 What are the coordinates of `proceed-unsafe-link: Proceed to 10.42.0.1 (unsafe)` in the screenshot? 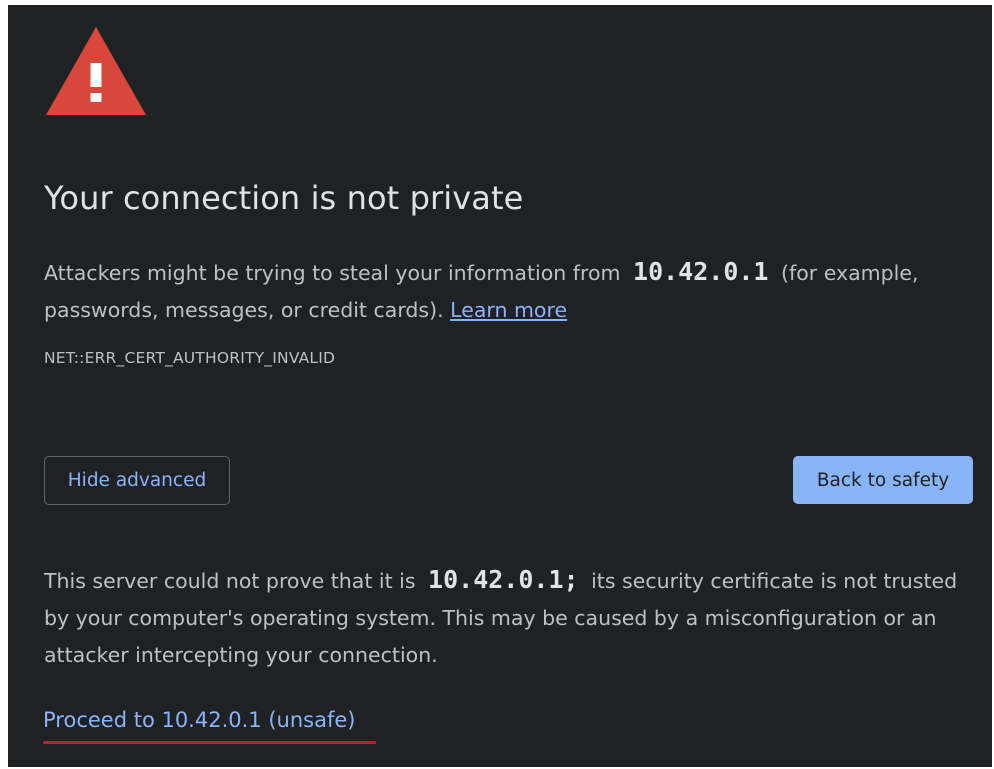 It's located at (199, 720).